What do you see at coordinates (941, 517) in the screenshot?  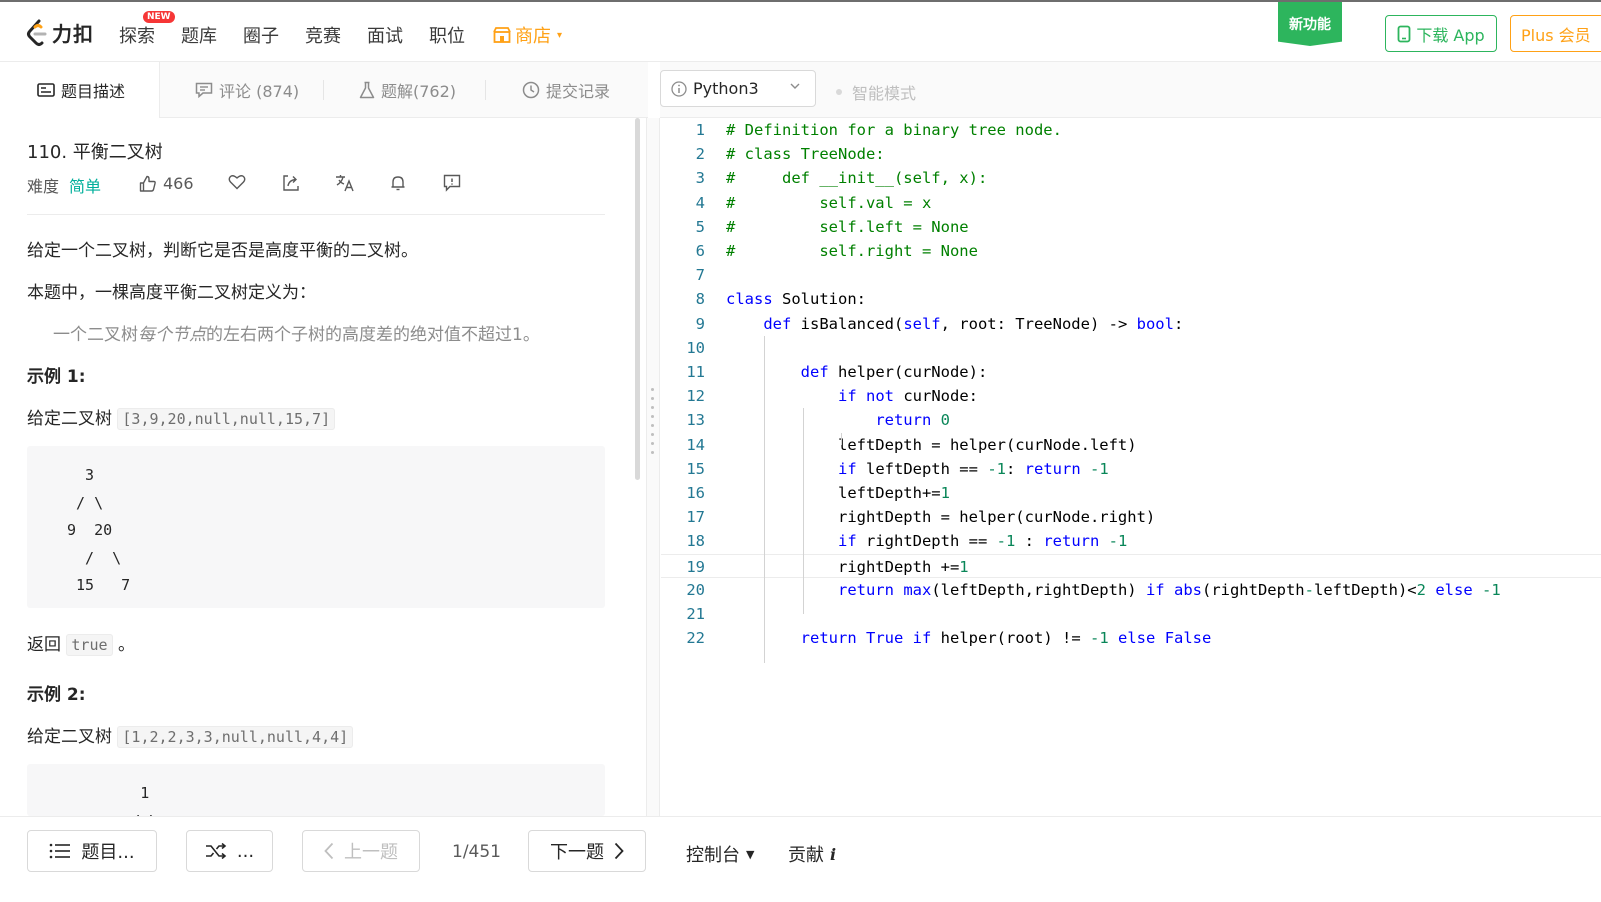 I see `code-text: rightDepth = helper(curNode.right)` at bounding box center [941, 517].